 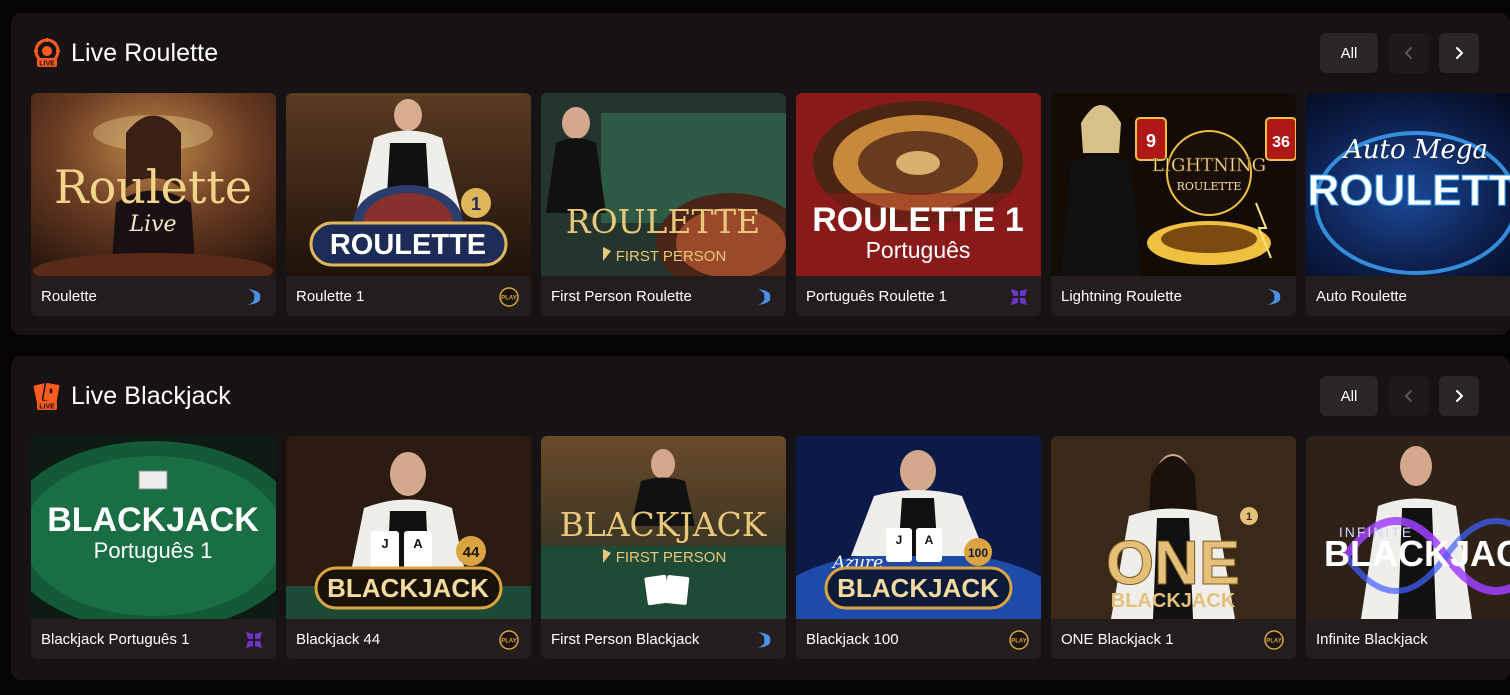 What do you see at coordinates (153, 187) in the screenshot?
I see `thumb-title: Roulette` at bounding box center [153, 187].